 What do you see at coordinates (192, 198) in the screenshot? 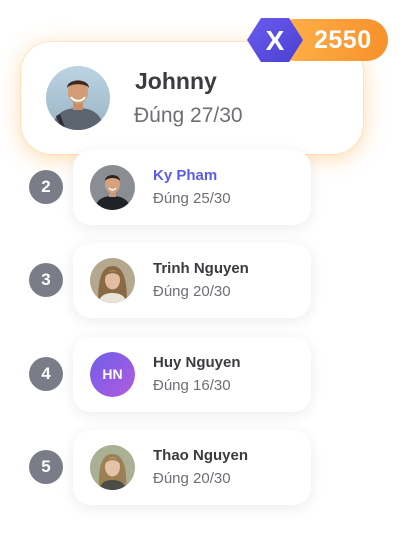
I see `user-score: Đúng 25/30` at bounding box center [192, 198].